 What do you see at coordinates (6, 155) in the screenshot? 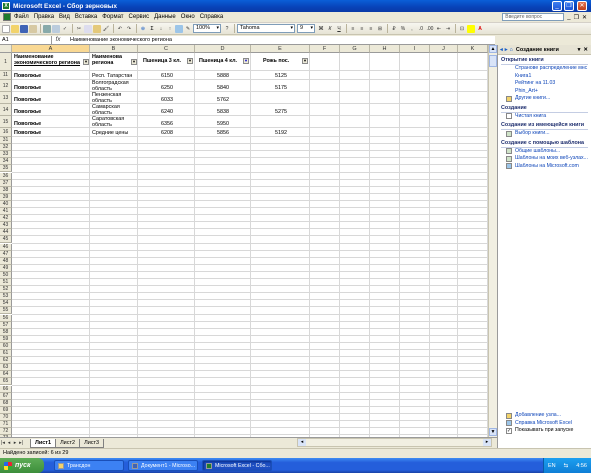
I see `row-header: 33` at bounding box center [6, 155].